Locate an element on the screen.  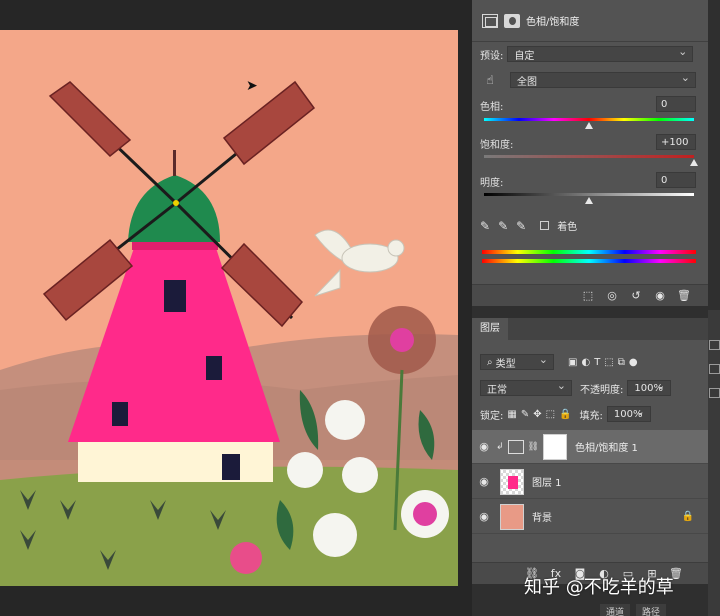
windmill-base is located at coordinates (175, 462).